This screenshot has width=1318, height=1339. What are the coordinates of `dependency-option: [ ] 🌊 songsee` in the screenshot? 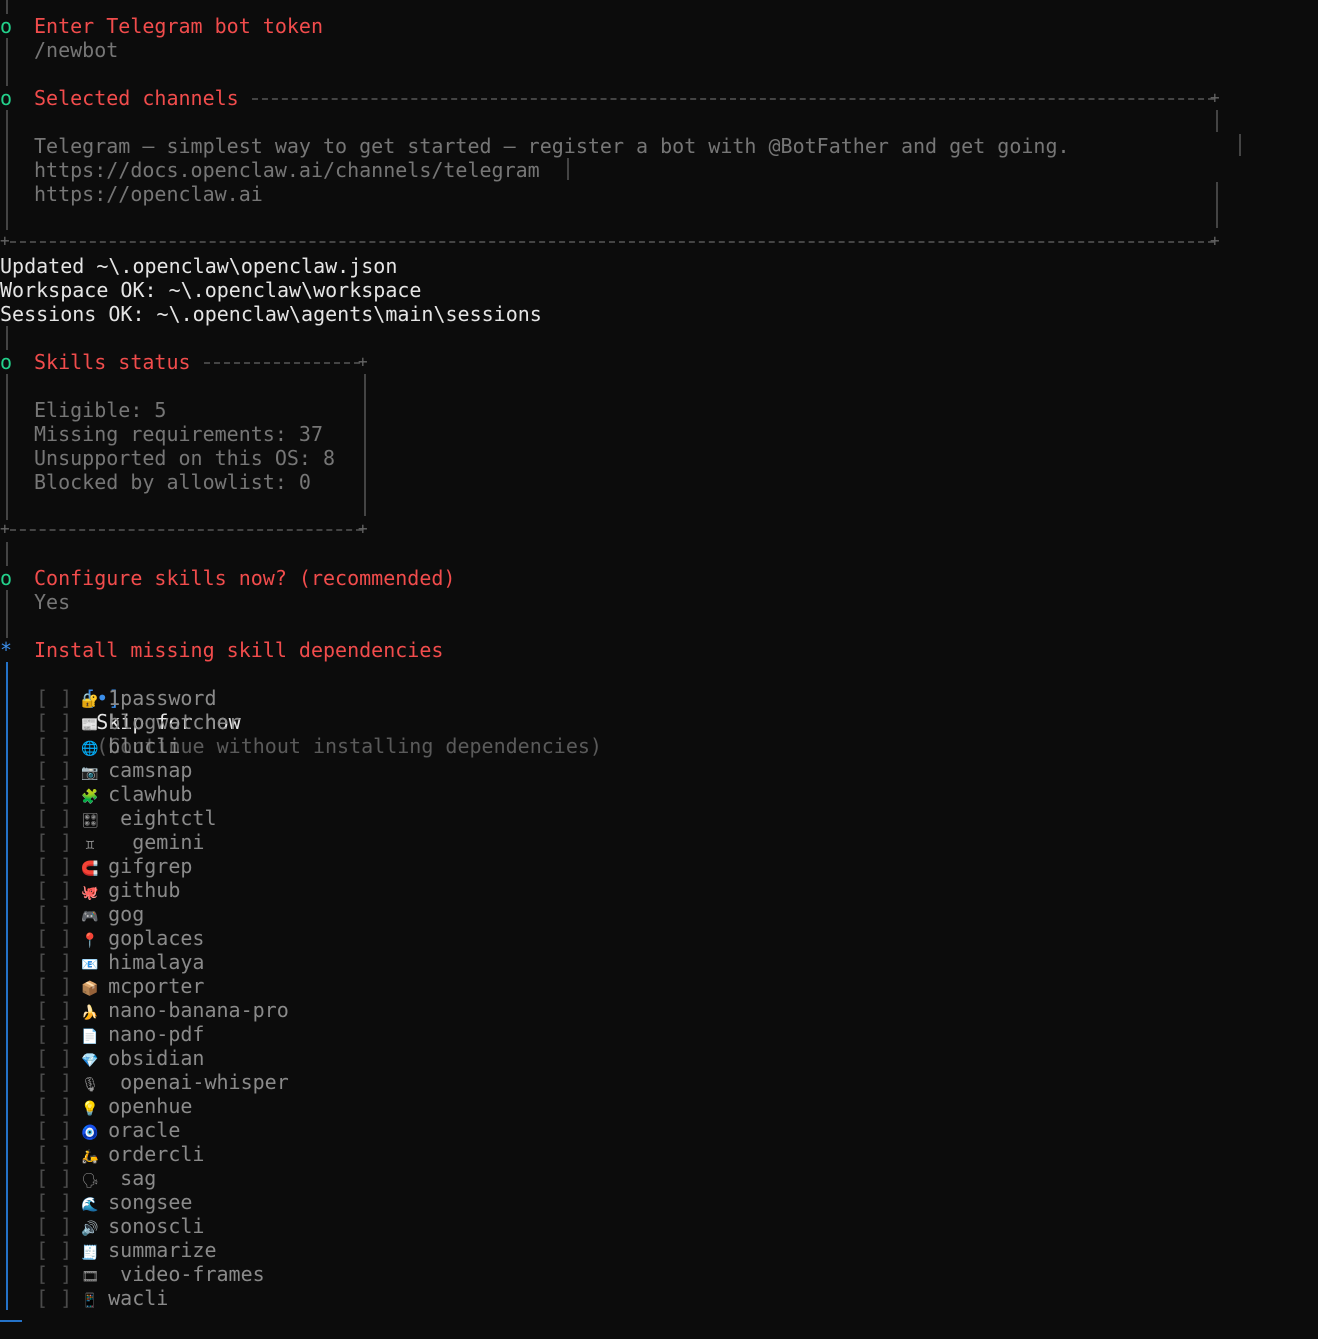 It's located at (114, 1202).